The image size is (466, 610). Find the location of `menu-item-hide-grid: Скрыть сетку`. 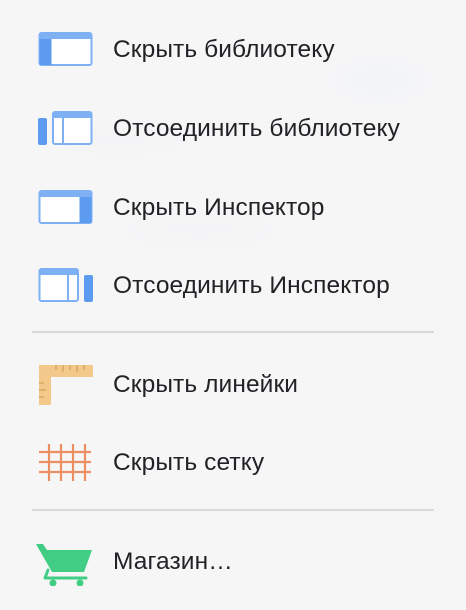

menu-item-hide-grid: Скрыть сетку is located at coordinates (233, 463).